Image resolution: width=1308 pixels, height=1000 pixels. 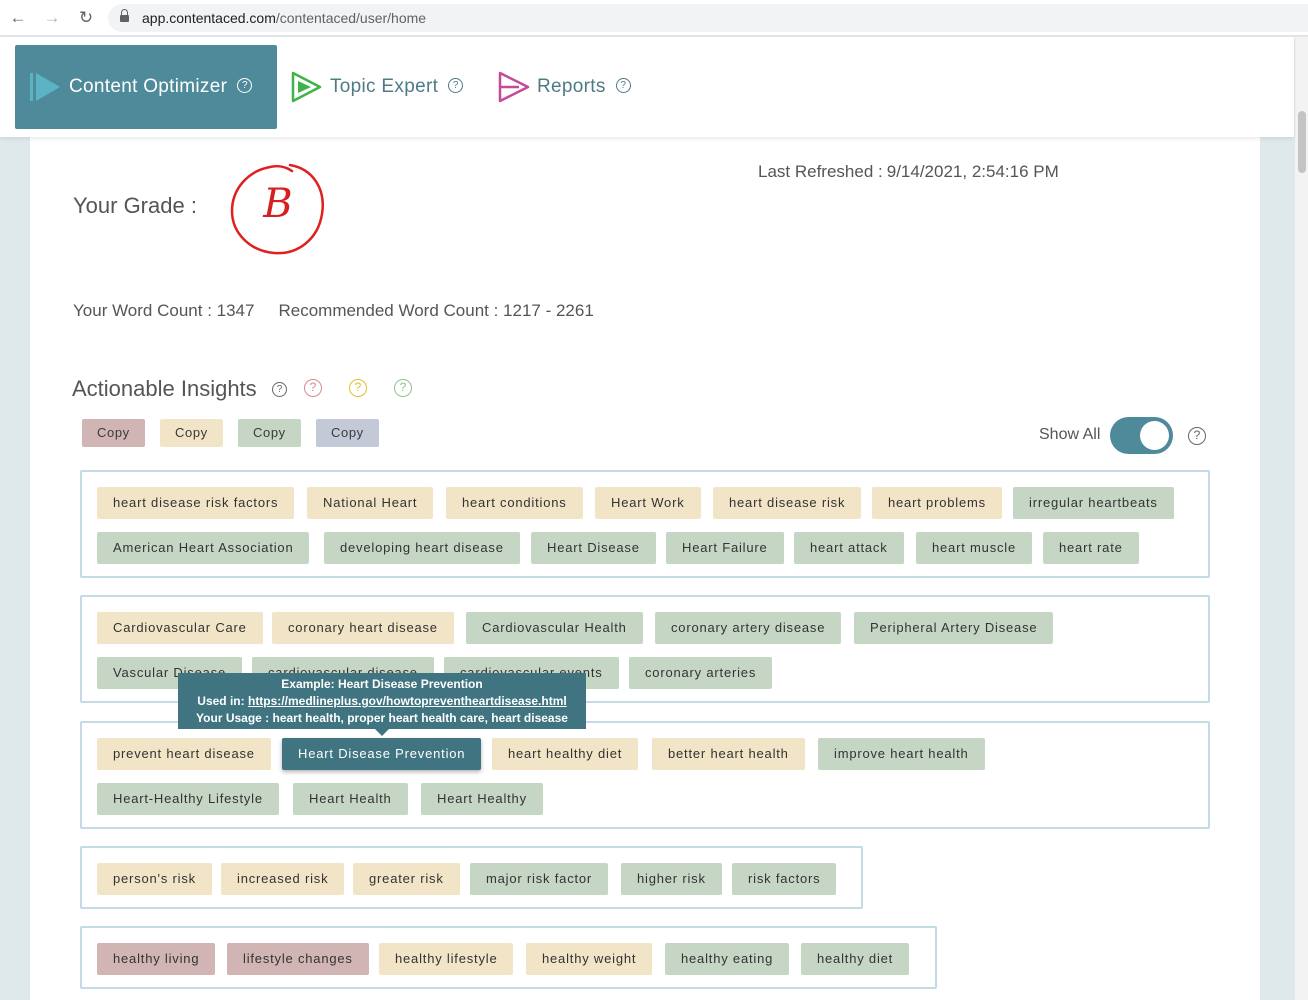 What do you see at coordinates (180, 628) in the screenshot?
I see `keyword-chip: Cardiovascular Care` at bounding box center [180, 628].